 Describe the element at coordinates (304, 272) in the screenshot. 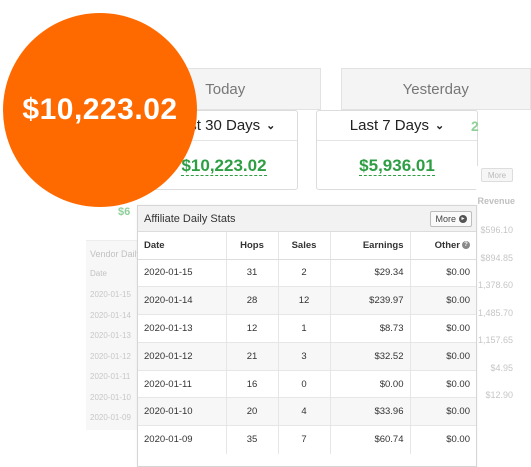

I see `cell-sales: 2` at that location.